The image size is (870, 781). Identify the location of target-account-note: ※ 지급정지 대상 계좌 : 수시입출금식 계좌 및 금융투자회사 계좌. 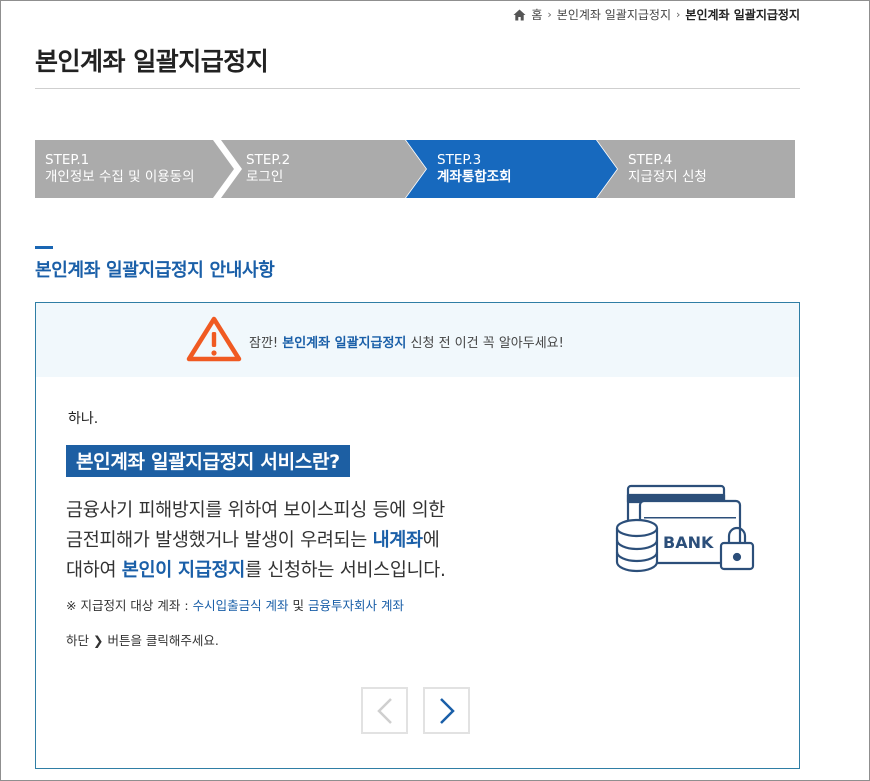
(235, 604).